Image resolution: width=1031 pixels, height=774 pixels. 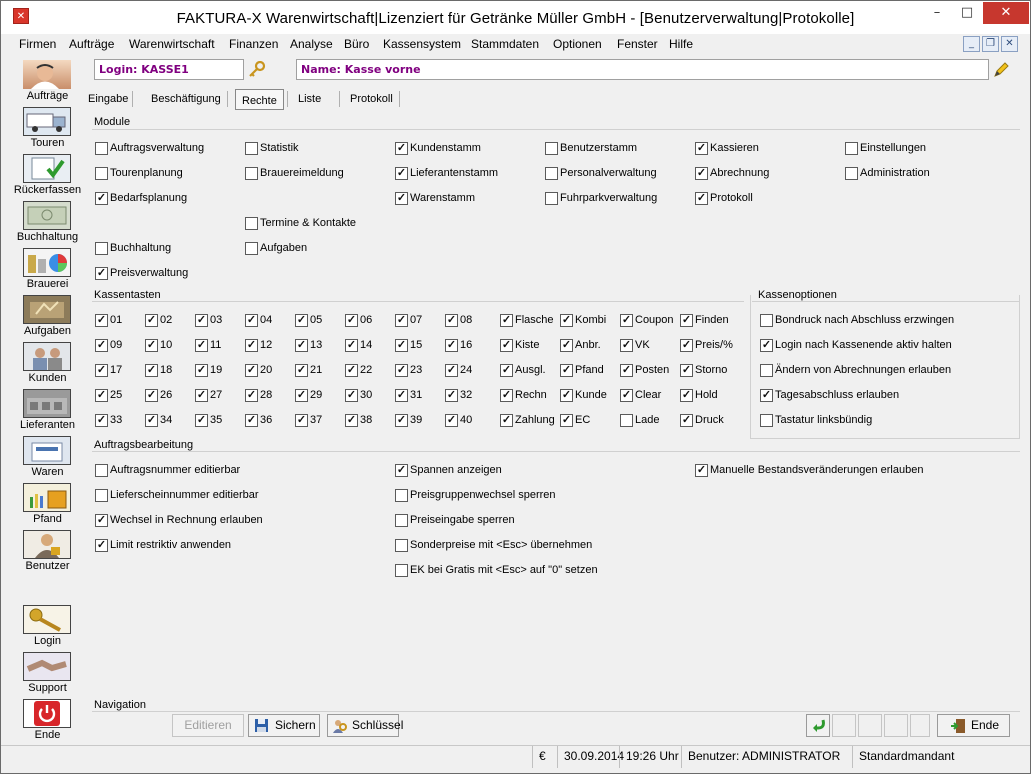 What do you see at coordinates (971, 44) in the screenshot?
I see `mdi-minimize-button: _` at bounding box center [971, 44].